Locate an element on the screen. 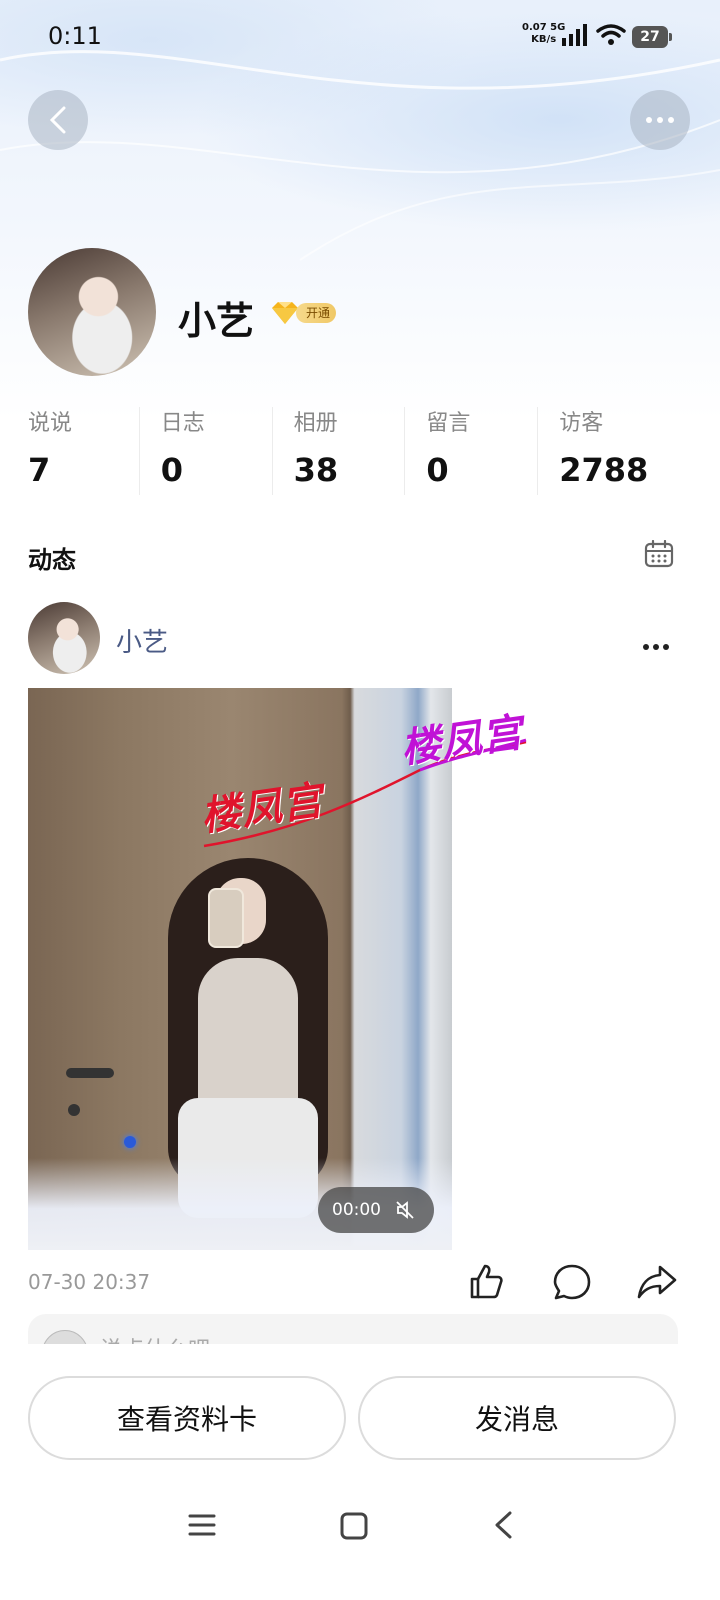 This screenshot has width=720, height=1600. menu-icon is located at coordinates (202, 1525).